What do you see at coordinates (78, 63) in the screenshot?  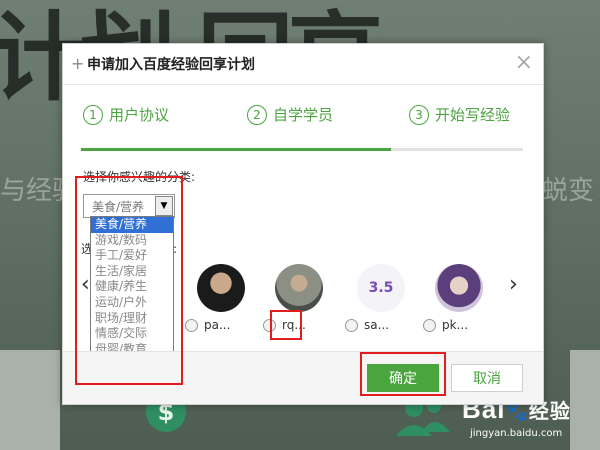 I see `plus-icon: +` at bounding box center [78, 63].